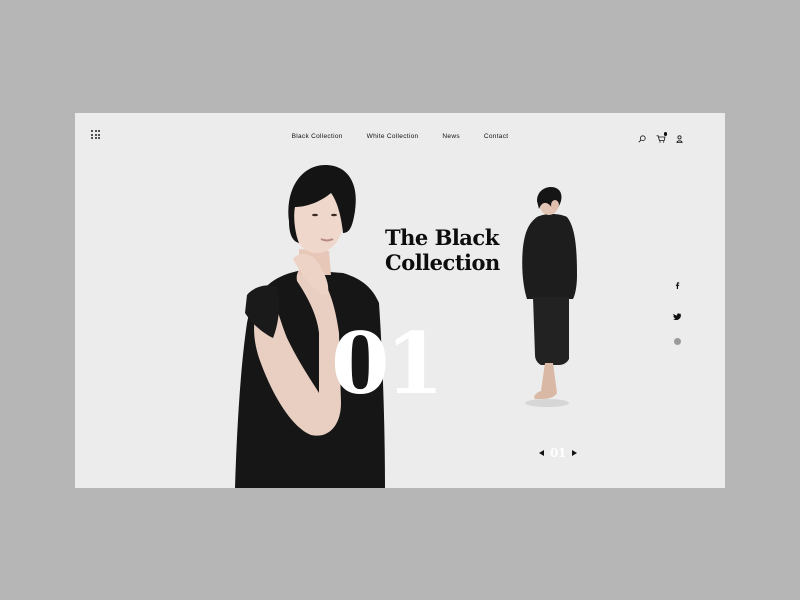 This screenshot has height=600, width=800. Describe the element at coordinates (677, 341) in the screenshot. I see `social-indicator-dot` at that location.